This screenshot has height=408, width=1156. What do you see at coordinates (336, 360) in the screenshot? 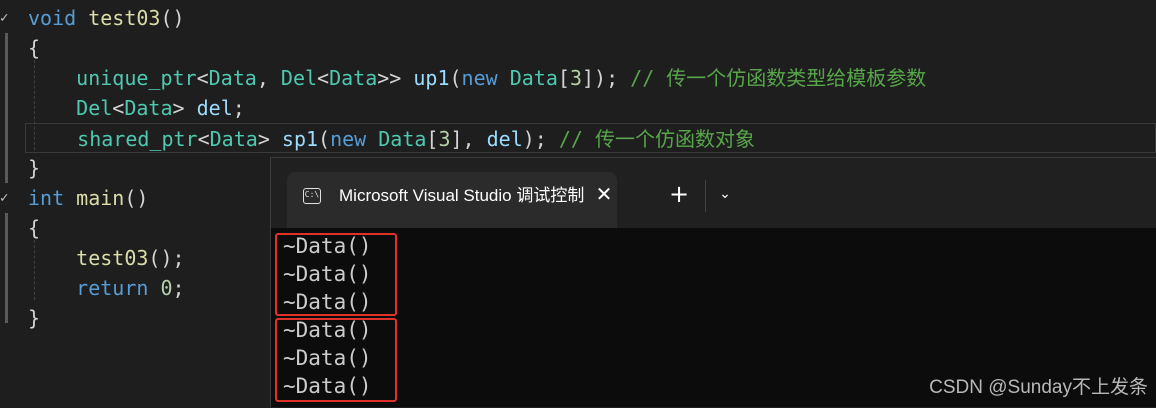
I see `highlight-box-shared-ptr` at bounding box center [336, 360].